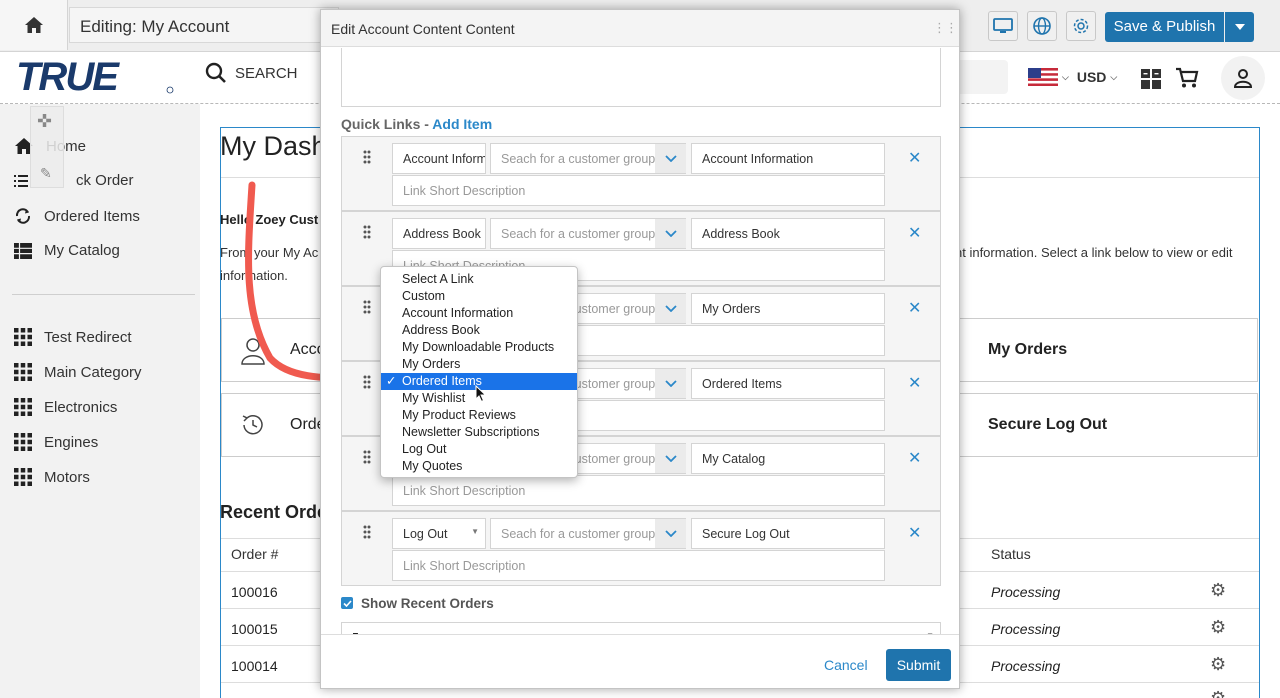  I want to click on move-icon: ✜, so click(44, 121).